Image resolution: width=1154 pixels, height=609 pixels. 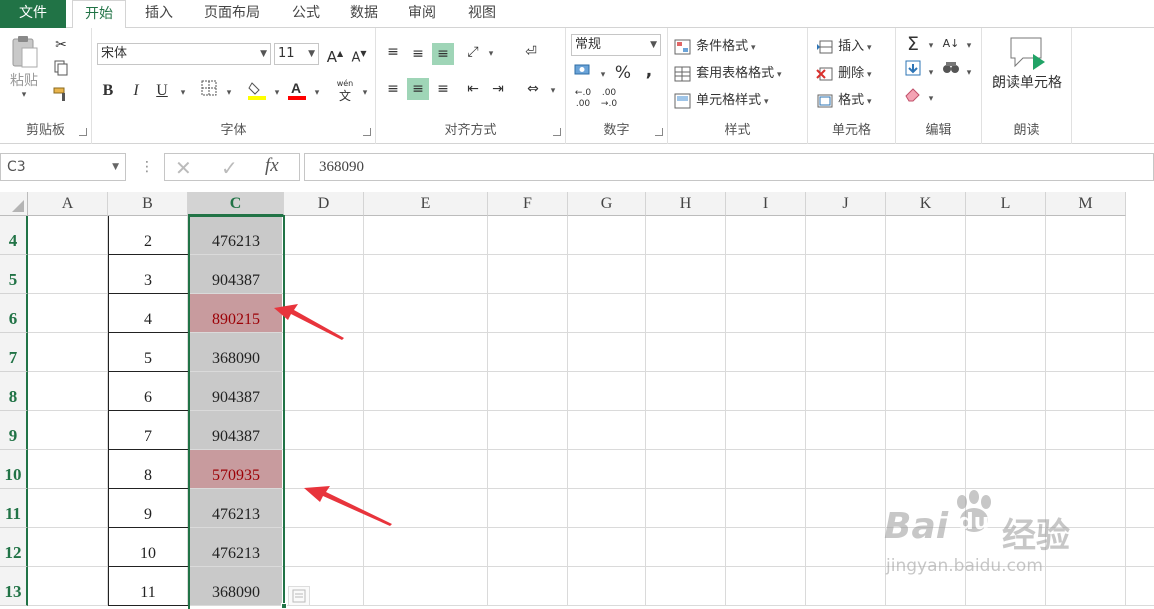 I want to click on read-cells-button: 朗读单元格, so click(x=1027, y=64).